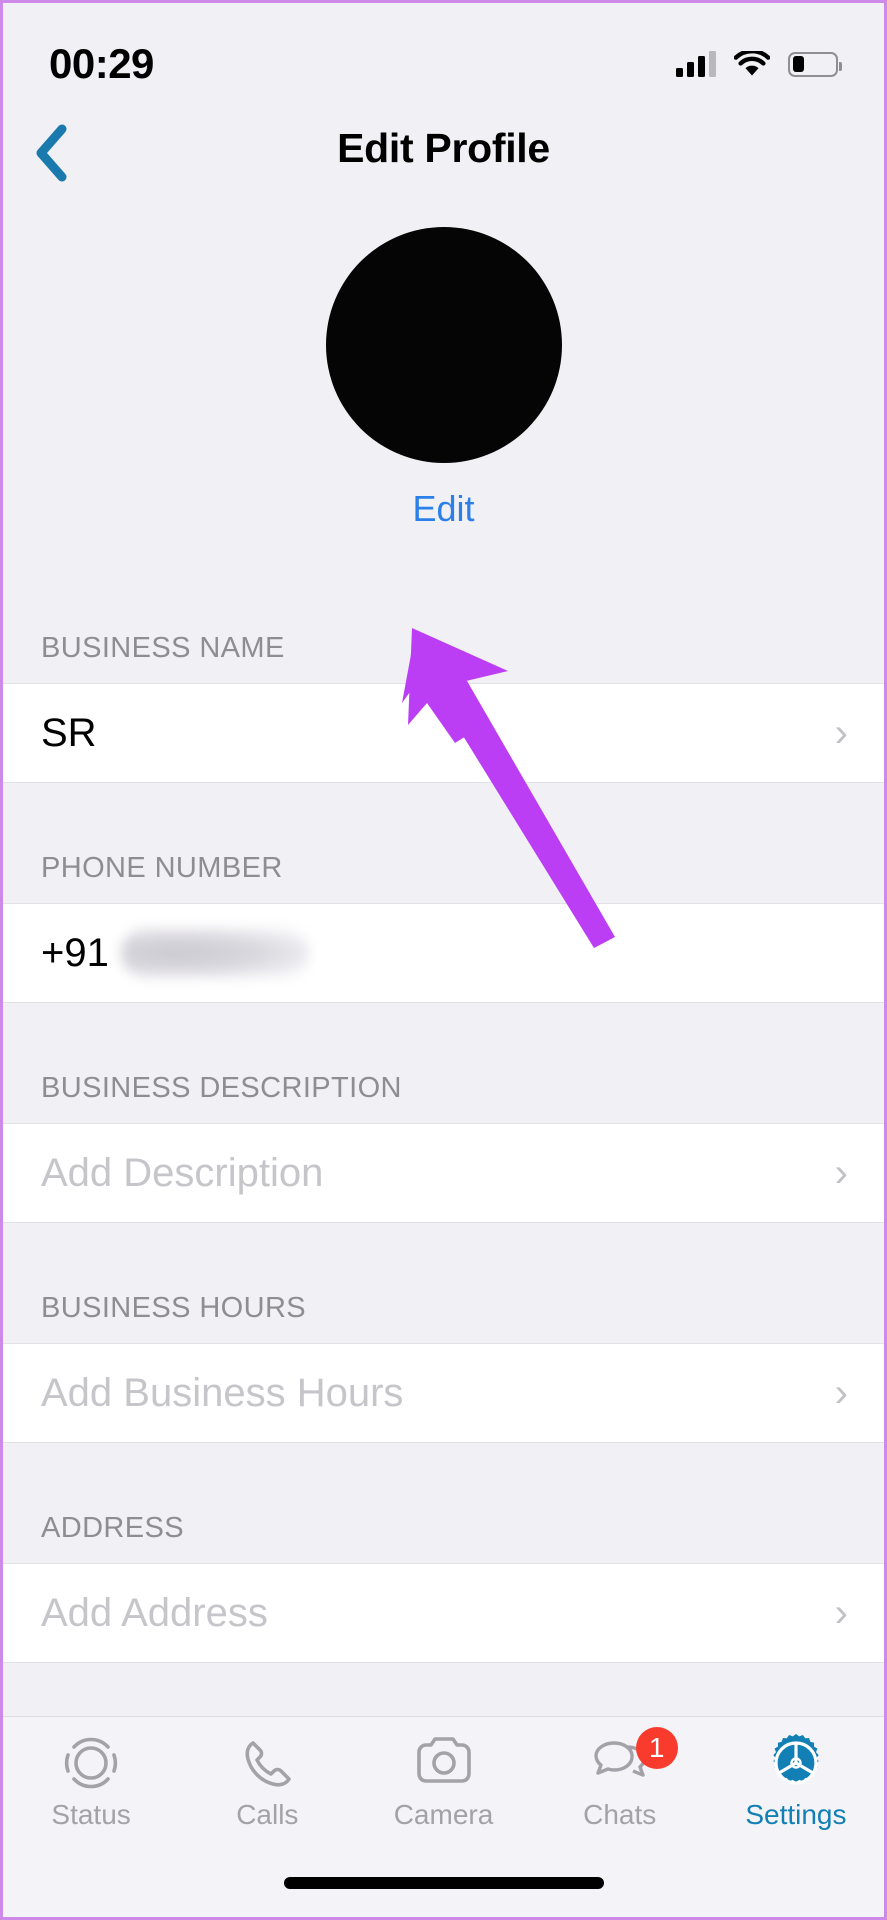 The height and width of the screenshot is (1920, 887). I want to click on row-value-business-description: Add Description, so click(182, 1172).